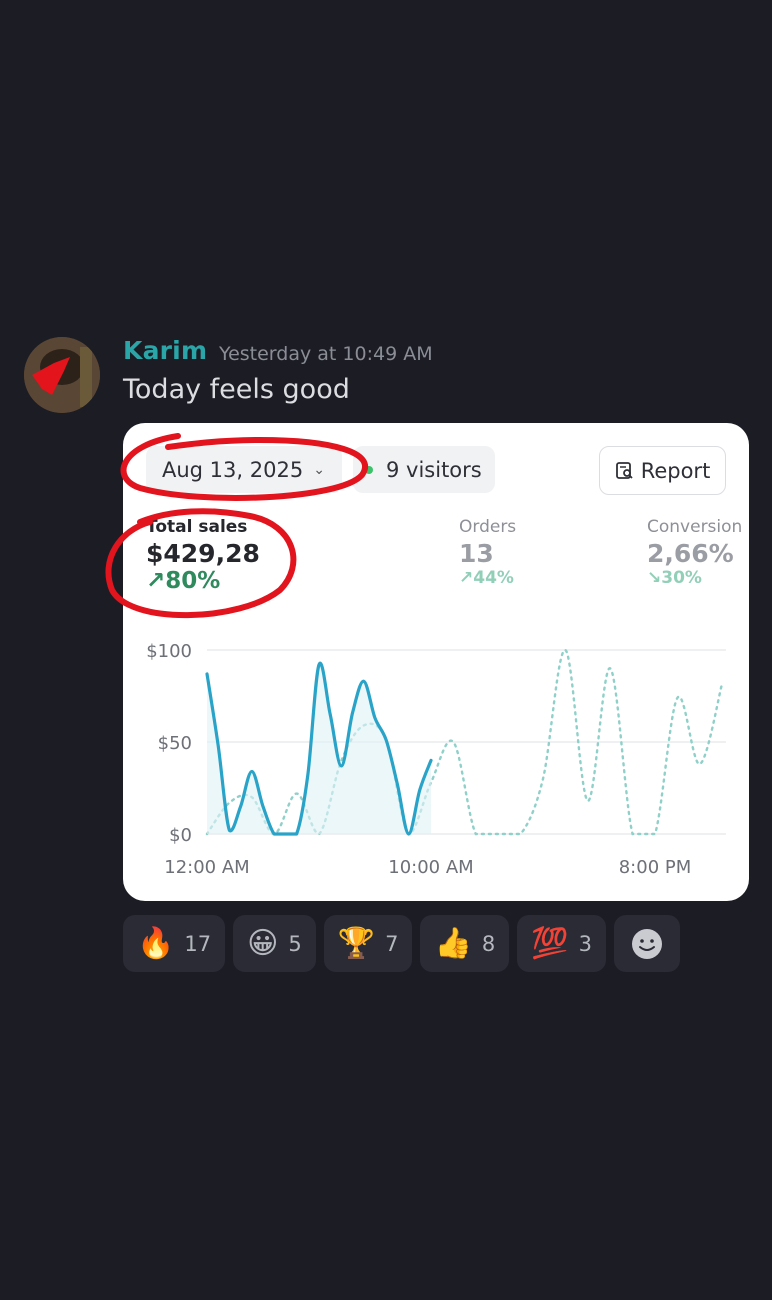 The height and width of the screenshot is (1300, 772). What do you see at coordinates (392, 943) in the screenshot?
I see `reaction-count: 7` at bounding box center [392, 943].